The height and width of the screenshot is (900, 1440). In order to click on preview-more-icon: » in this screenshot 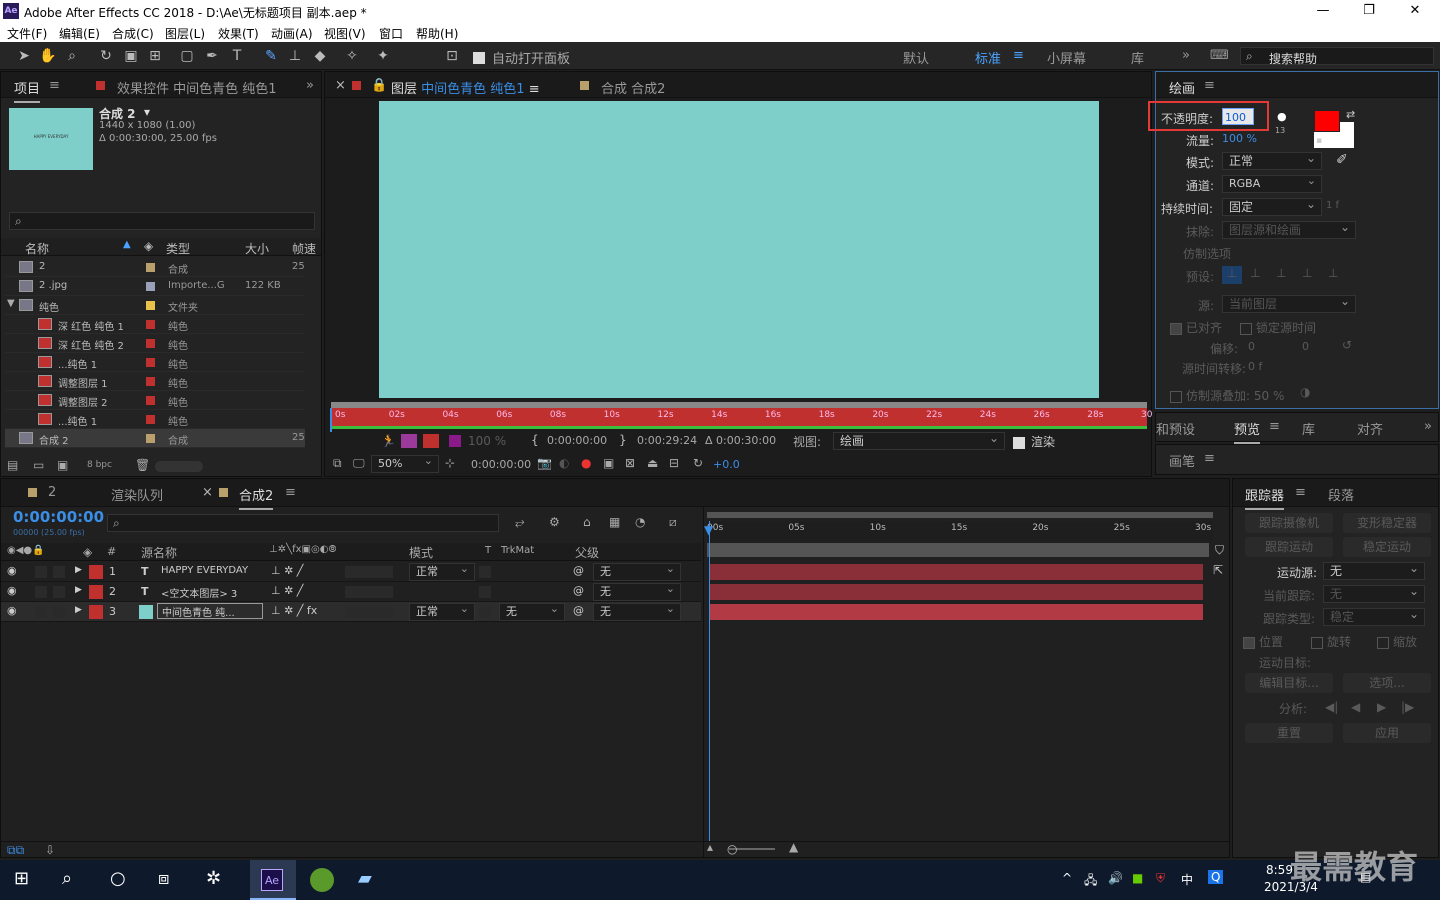, I will do `click(1428, 426)`.